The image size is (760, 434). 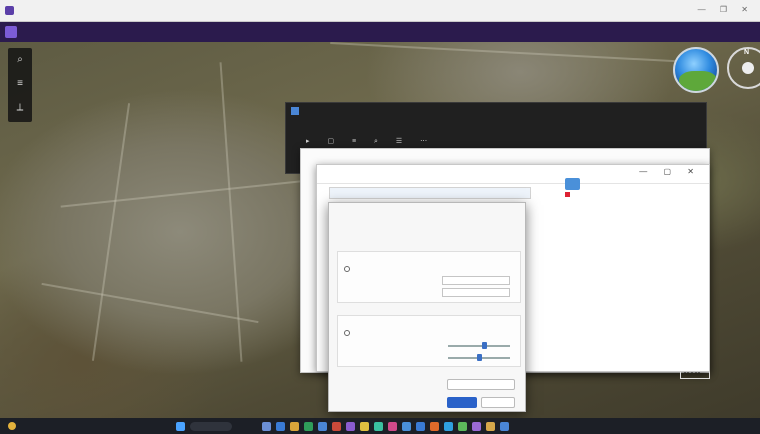 I want to click on app-header, so click(x=380, y=32).